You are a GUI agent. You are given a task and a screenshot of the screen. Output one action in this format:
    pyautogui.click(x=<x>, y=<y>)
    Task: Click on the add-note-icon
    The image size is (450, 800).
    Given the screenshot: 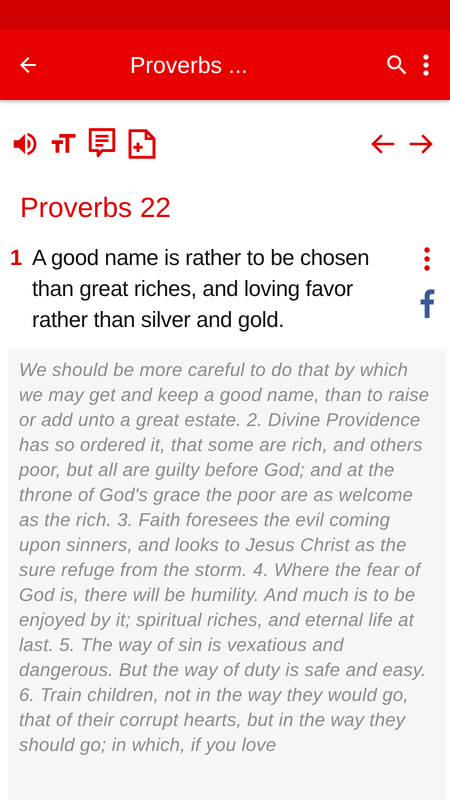 What is the action you would take?
    pyautogui.click(x=142, y=144)
    